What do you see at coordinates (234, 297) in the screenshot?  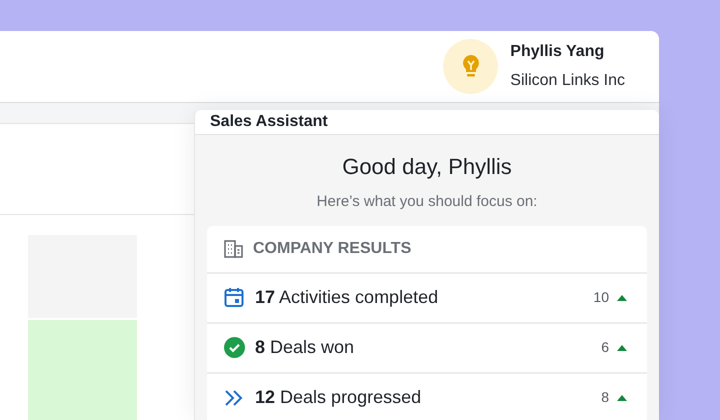 I see `calendar-icon` at bounding box center [234, 297].